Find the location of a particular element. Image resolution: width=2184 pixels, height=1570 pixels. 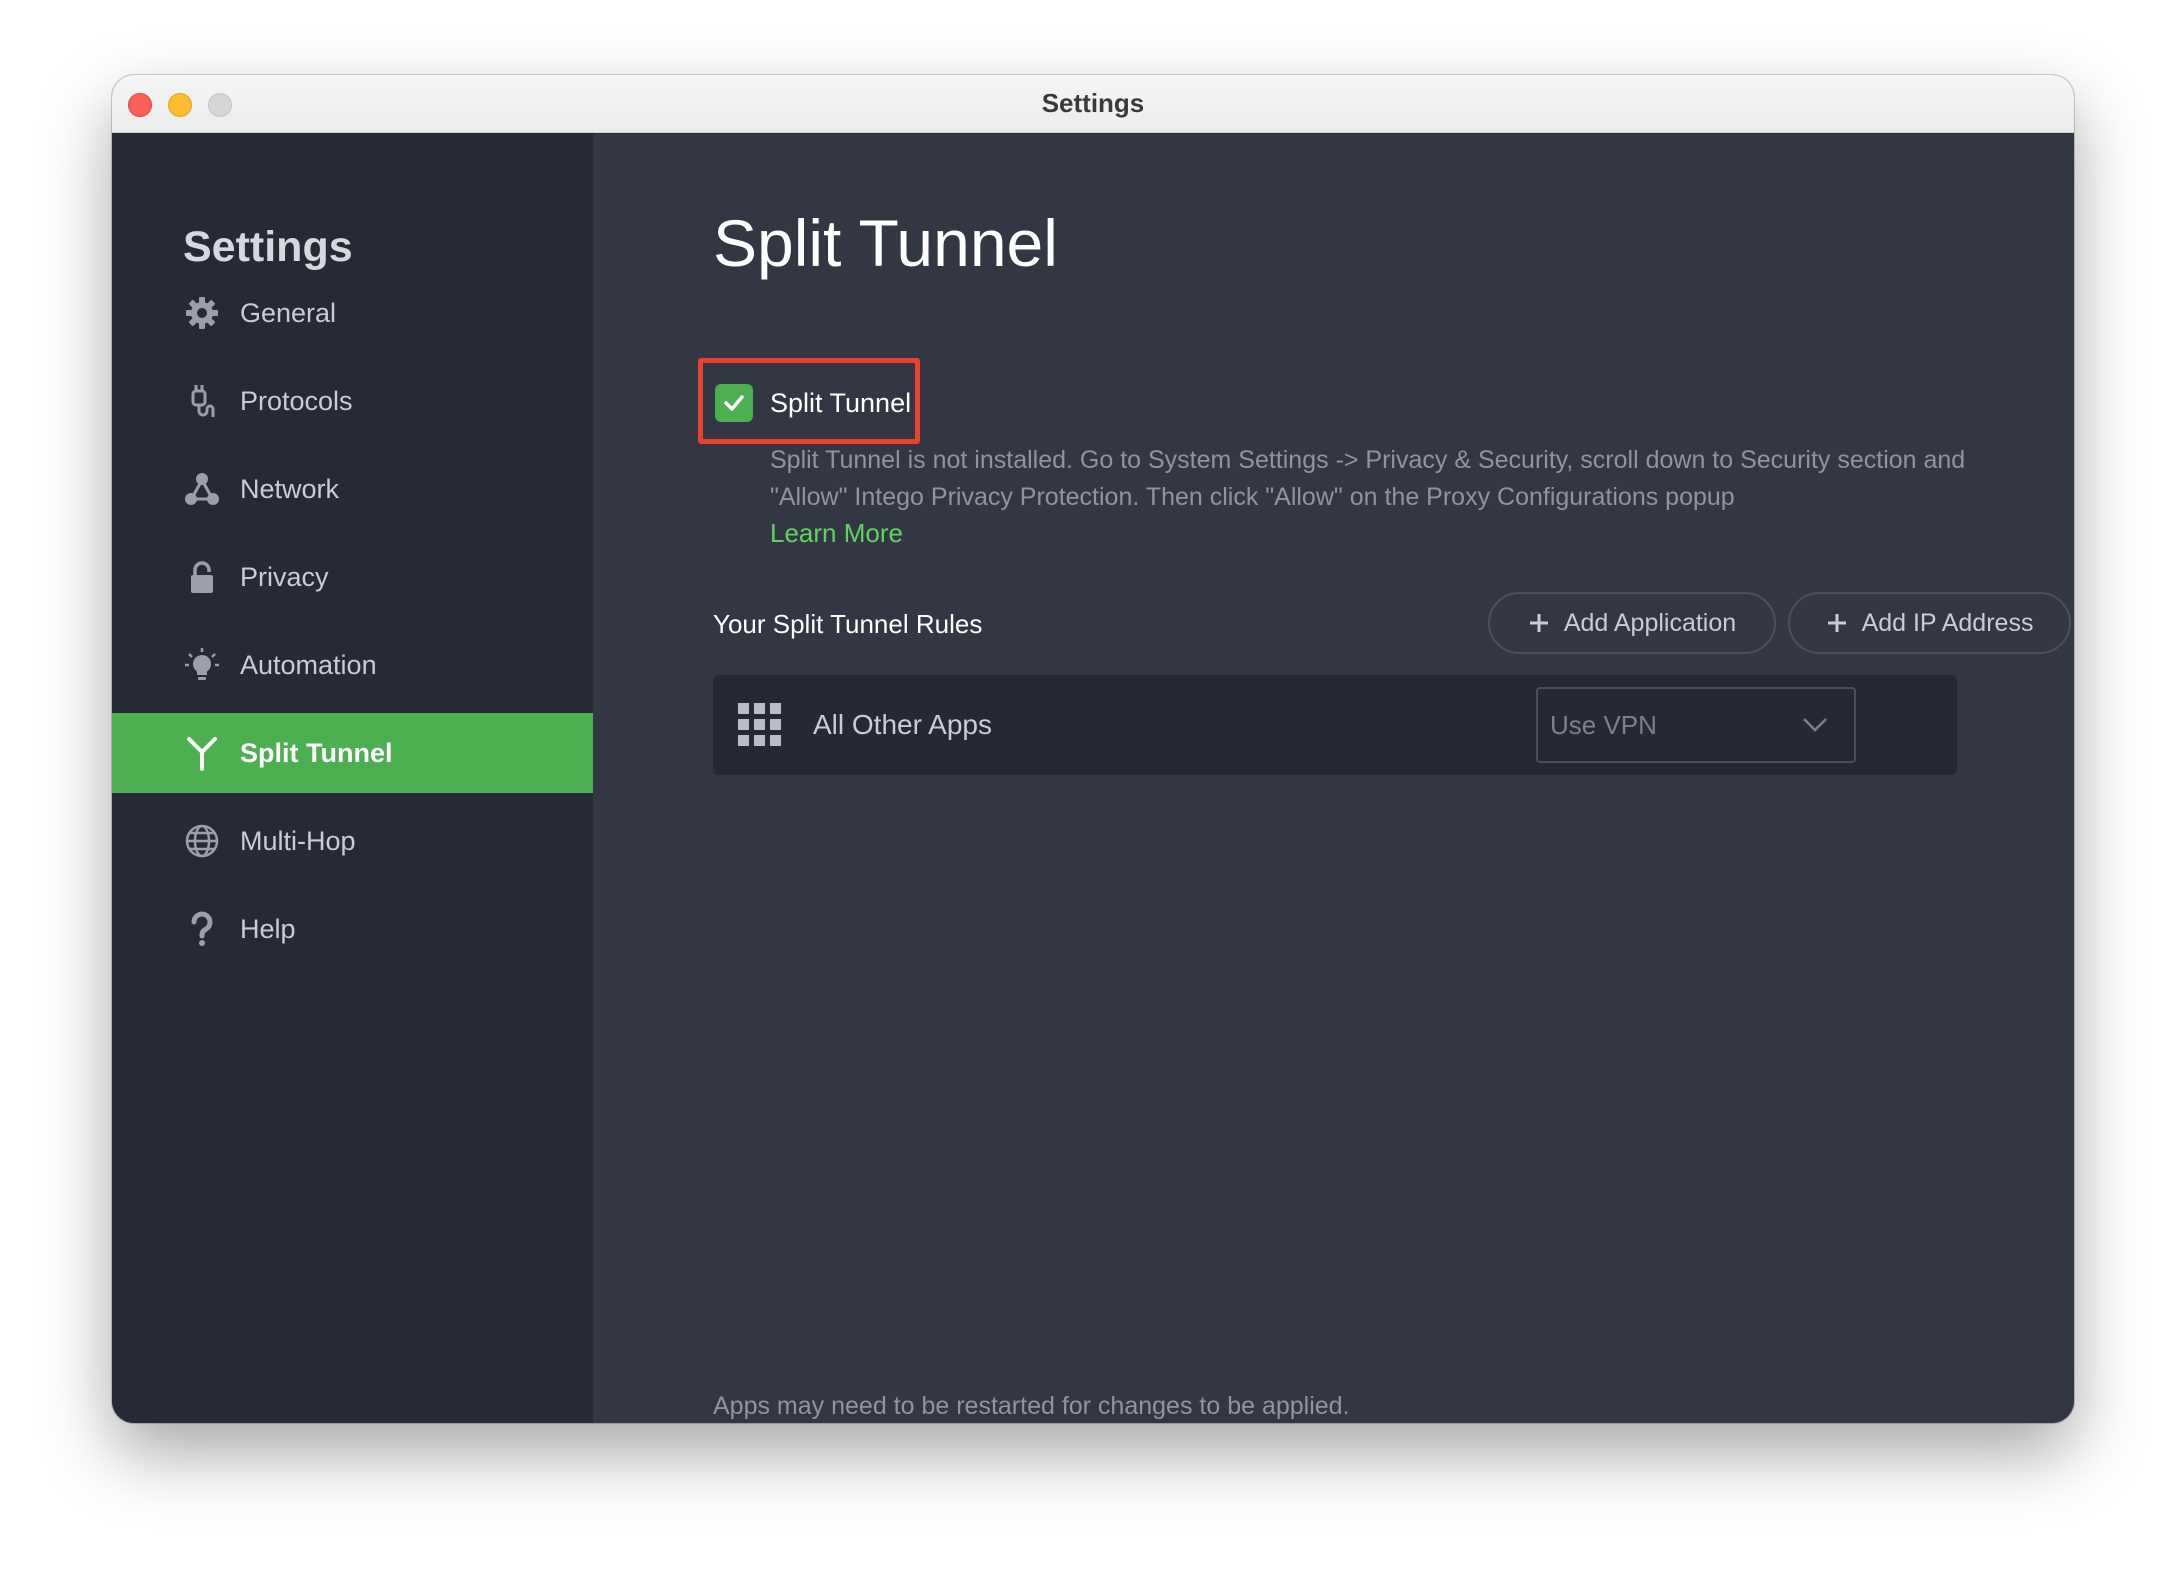

sidebar-item-label: Split Tunnel is located at coordinates (316, 752).